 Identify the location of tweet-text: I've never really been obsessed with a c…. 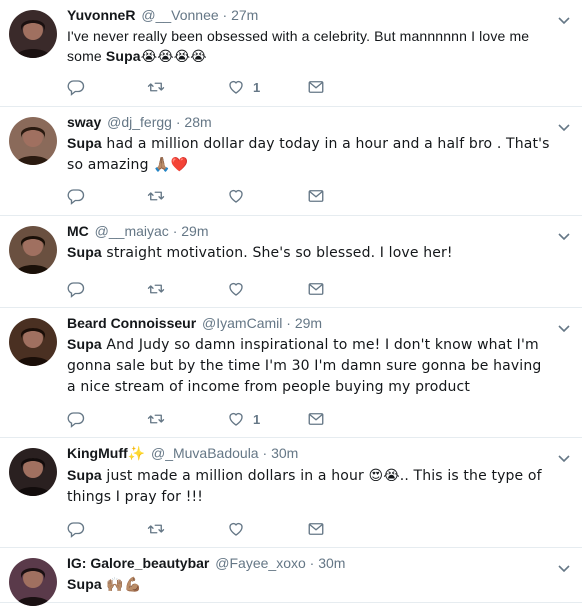
(309, 46).